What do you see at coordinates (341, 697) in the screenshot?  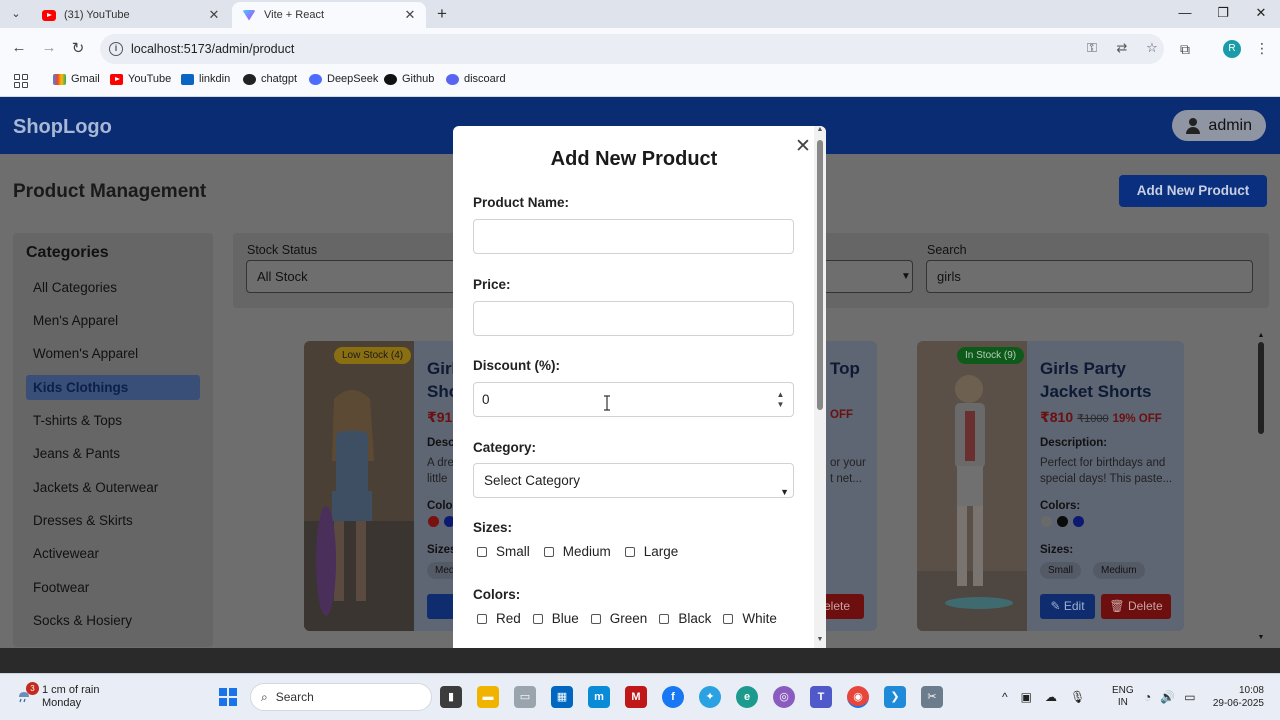 I see `taskbar-search: ⌕ Search` at bounding box center [341, 697].